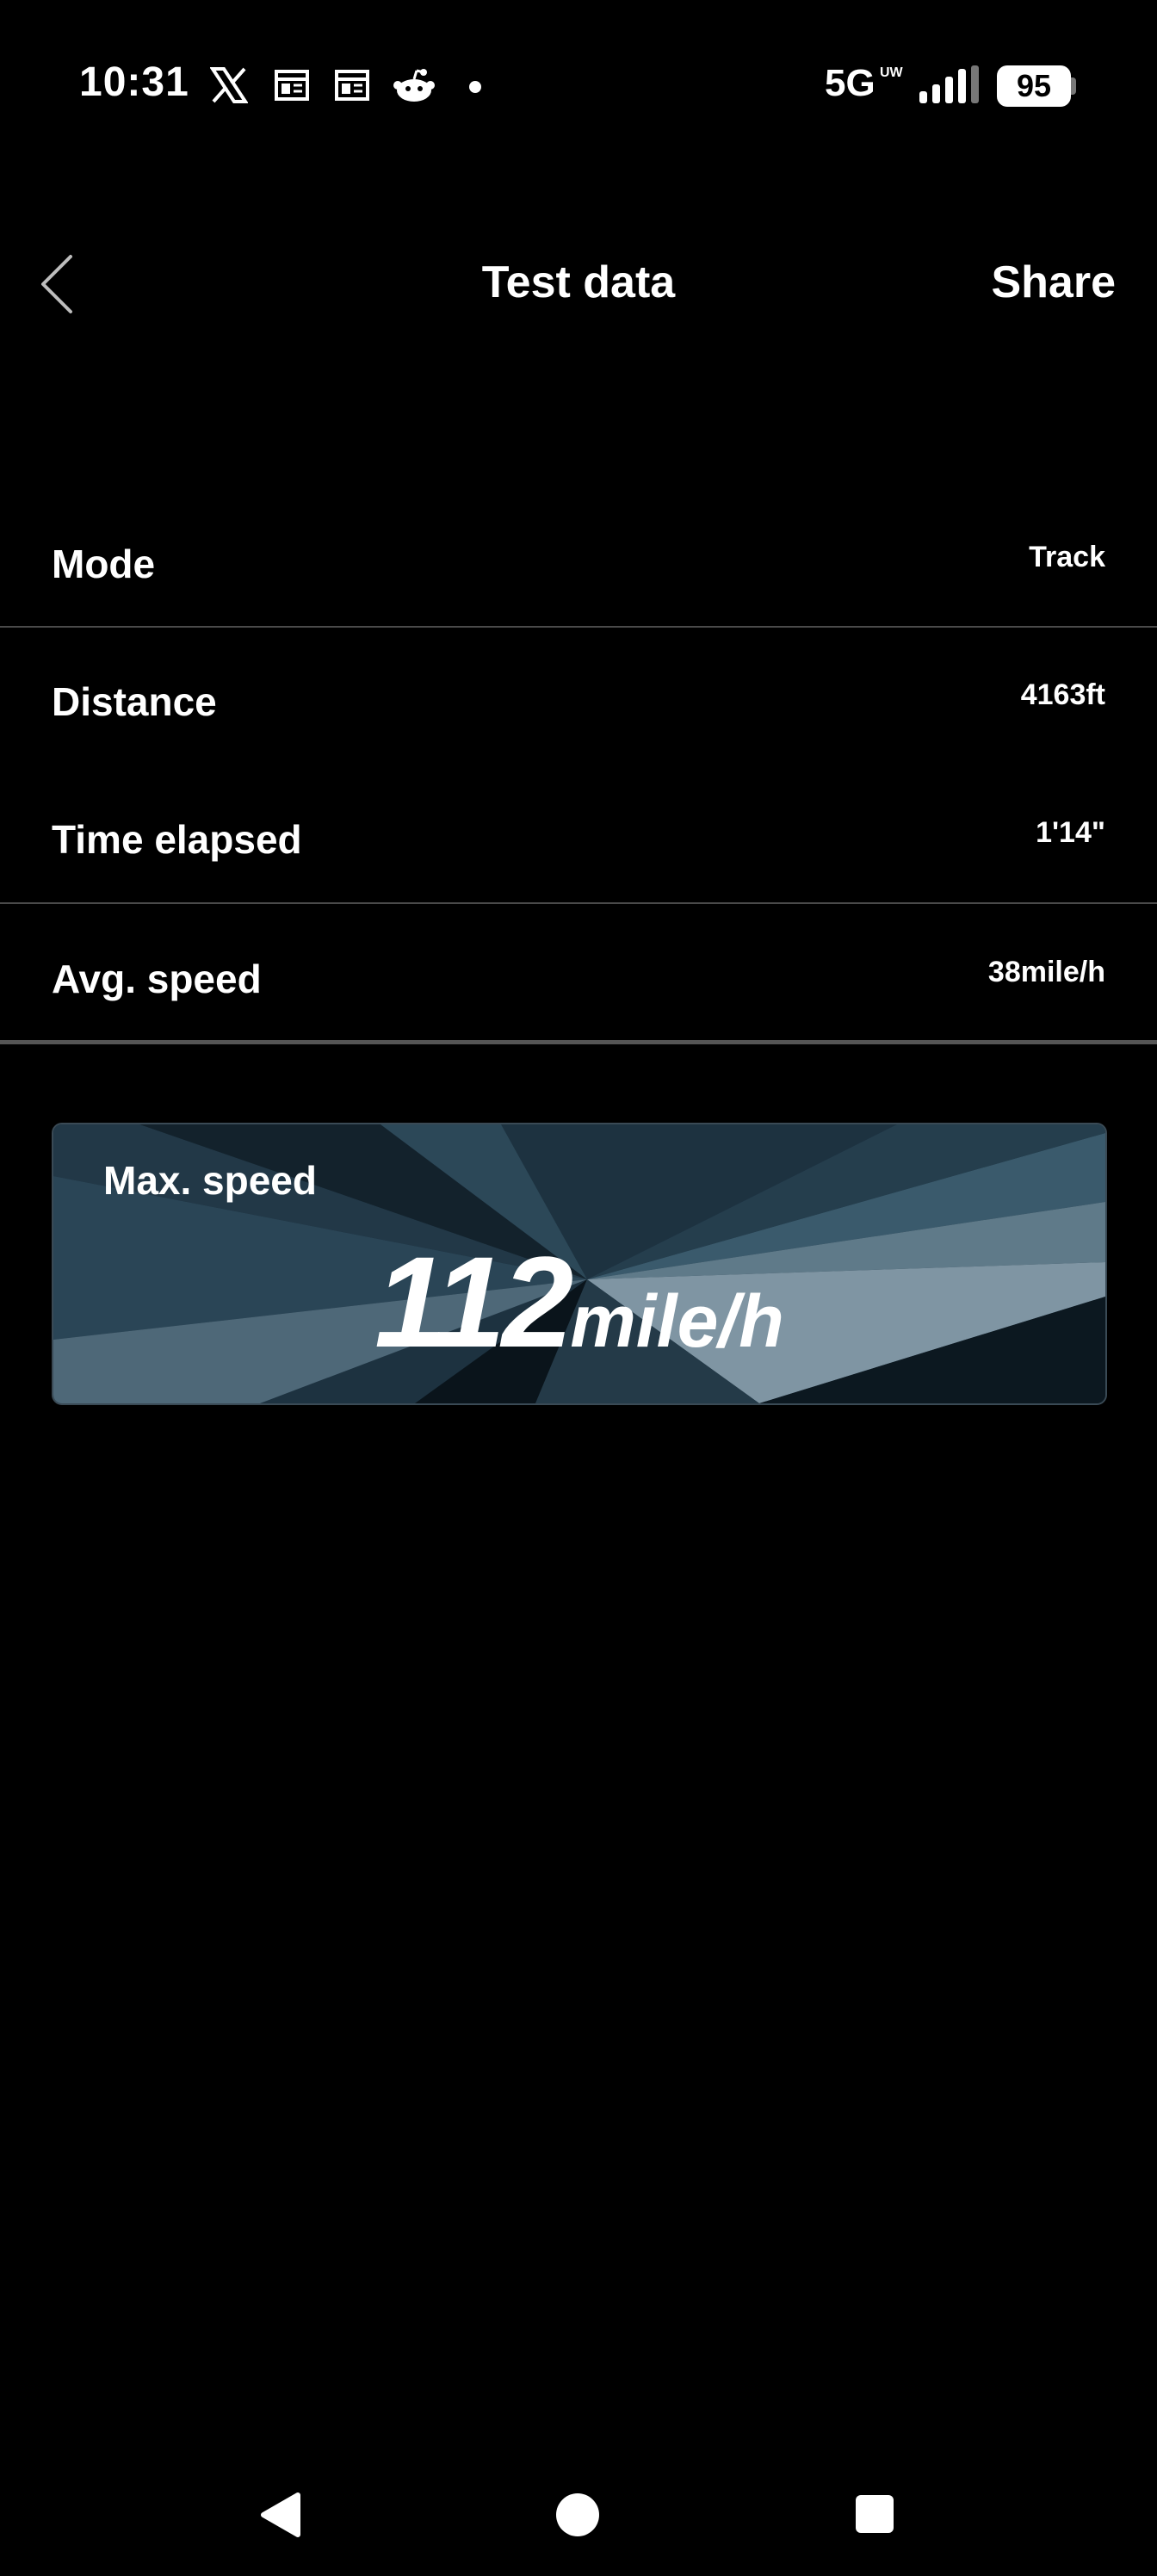 This screenshot has height=2576, width=1157. I want to click on row-value: 4163ft, so click(1062, 695).